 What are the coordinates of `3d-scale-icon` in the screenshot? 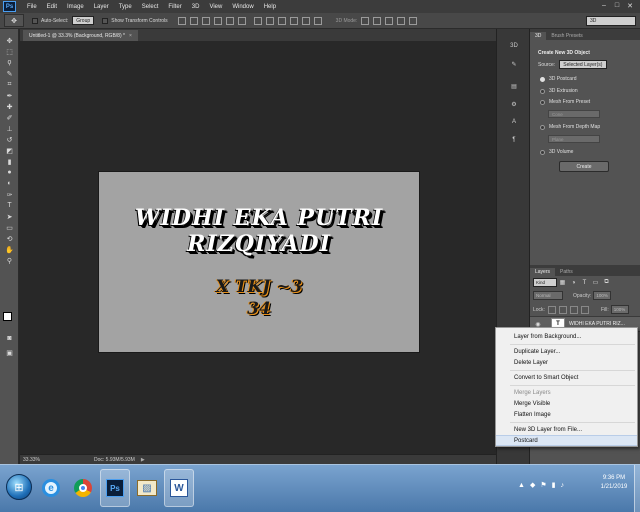 It's located at (413, 20).